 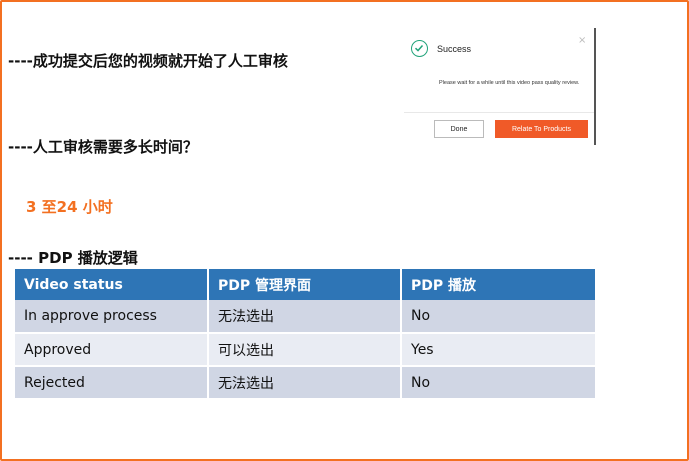 What do you see at coordinates (459, 129) in the screenshot?
I see `done-button: Done` at bounding box center [459, 129].